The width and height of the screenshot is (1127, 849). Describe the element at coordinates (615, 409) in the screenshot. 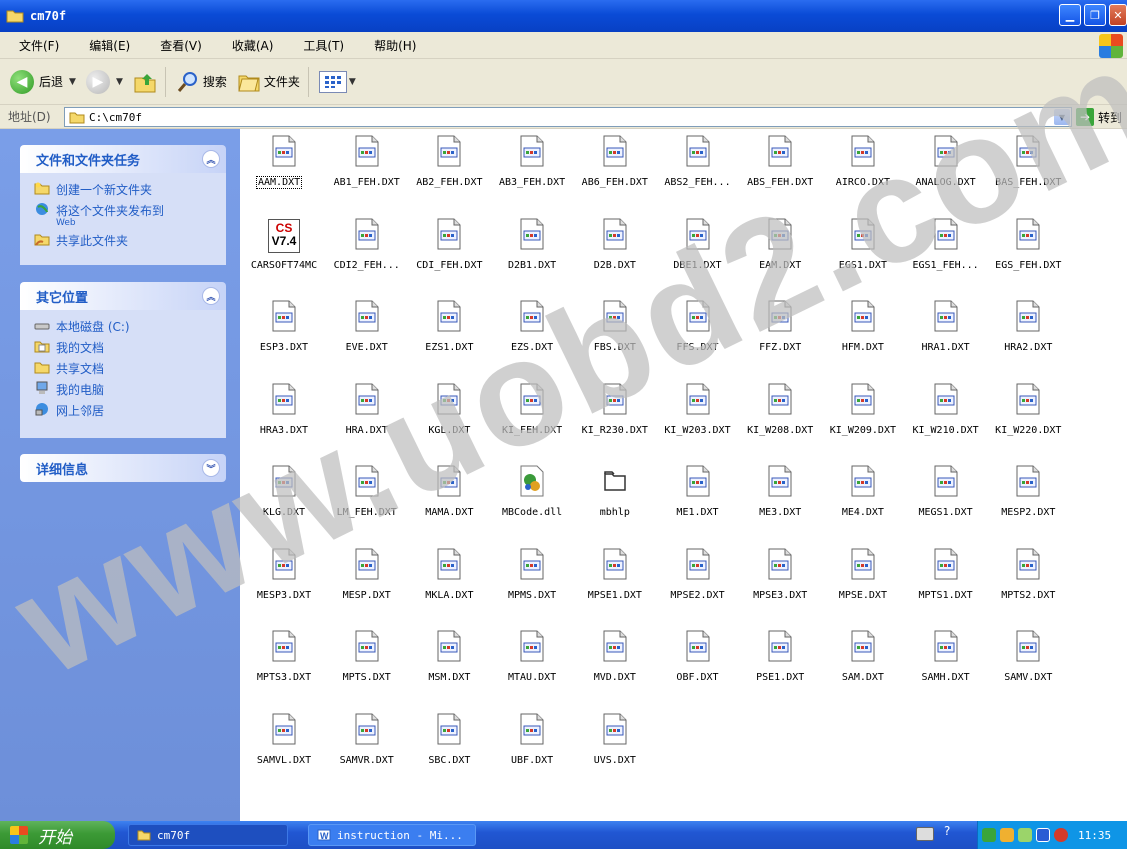

I see `file-item: KI_R230.DXT` at that location.